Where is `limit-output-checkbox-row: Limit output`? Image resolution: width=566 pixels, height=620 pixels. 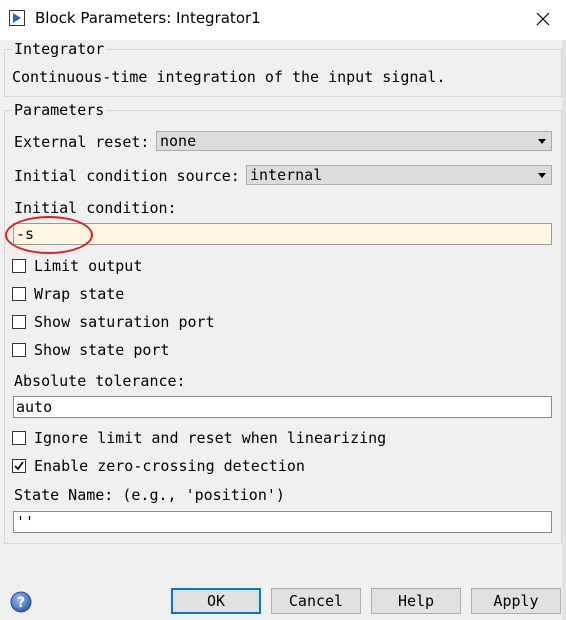 limit-output-checkbox-row: Limit output is located at coordinates (112, 266).